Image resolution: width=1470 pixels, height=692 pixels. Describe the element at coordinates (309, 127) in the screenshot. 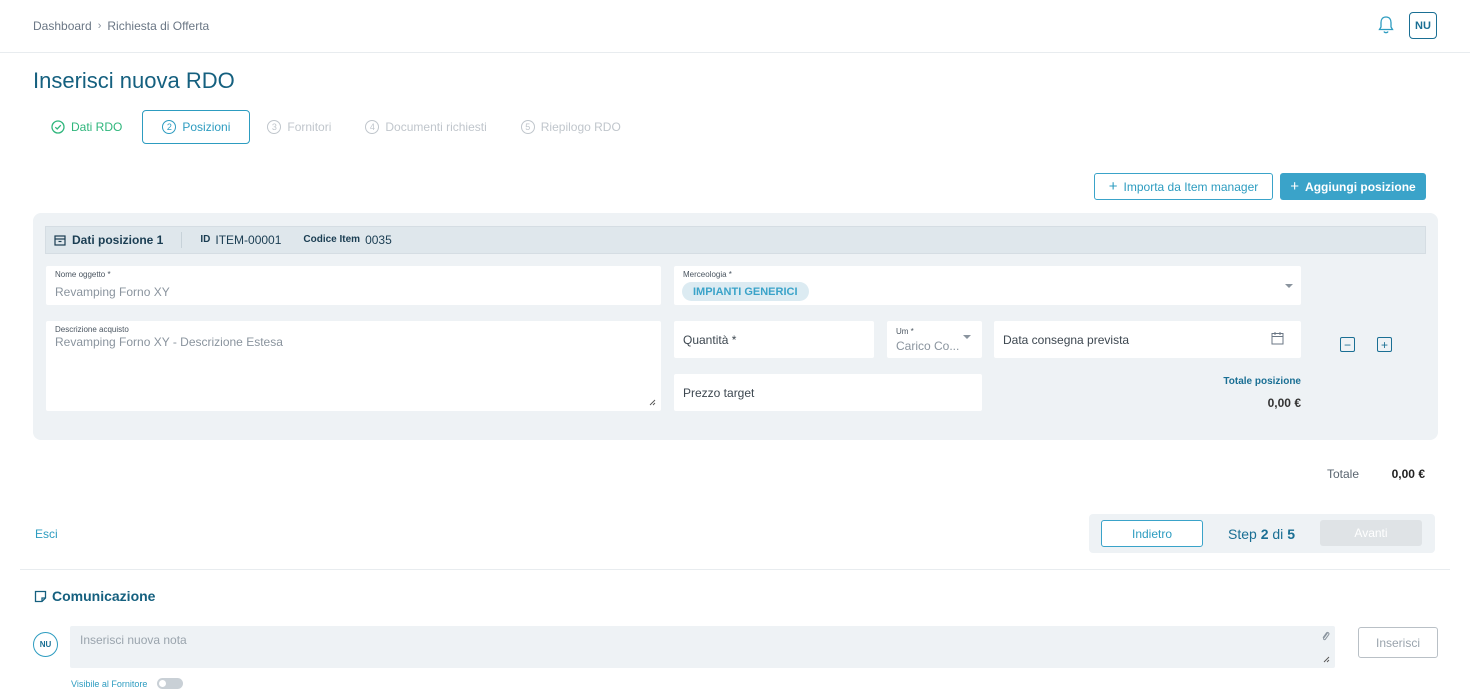

I see `step-label: Fornitori` at that location.